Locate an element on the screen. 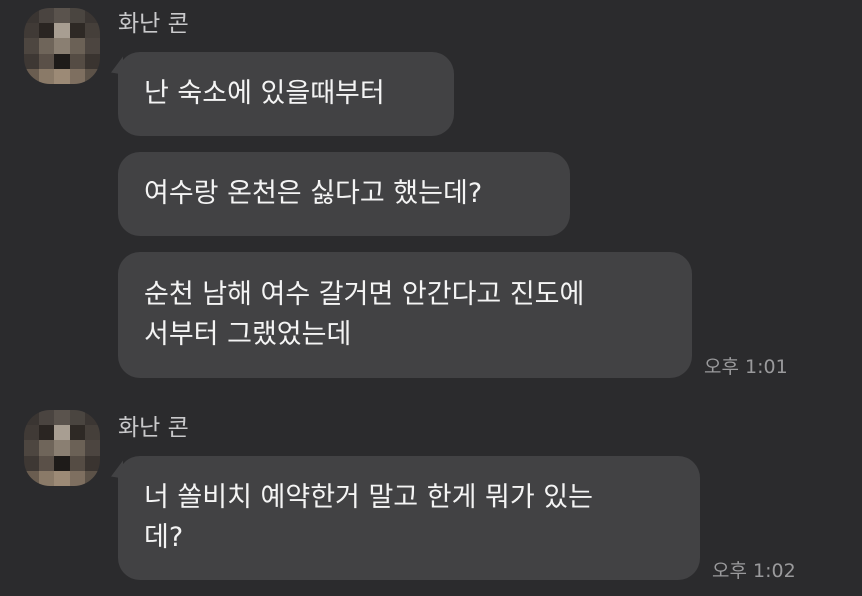  message-bubble: 순천 남해 여수 갈거면 안간다고 진도에 서부터 그랬었는데 is located at coordinates (405, 315).